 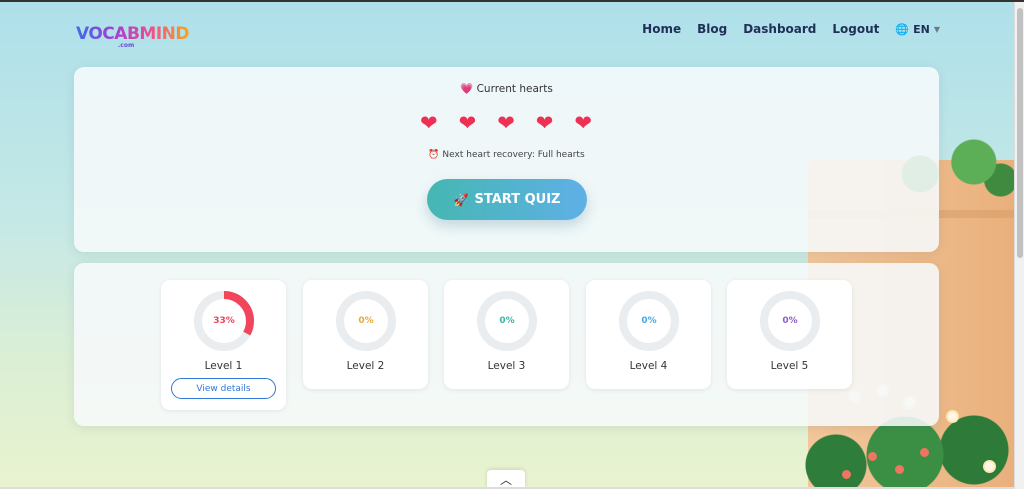 I want to click on hearts-title: 💗 Current hearts, so click(x=506, y=88).